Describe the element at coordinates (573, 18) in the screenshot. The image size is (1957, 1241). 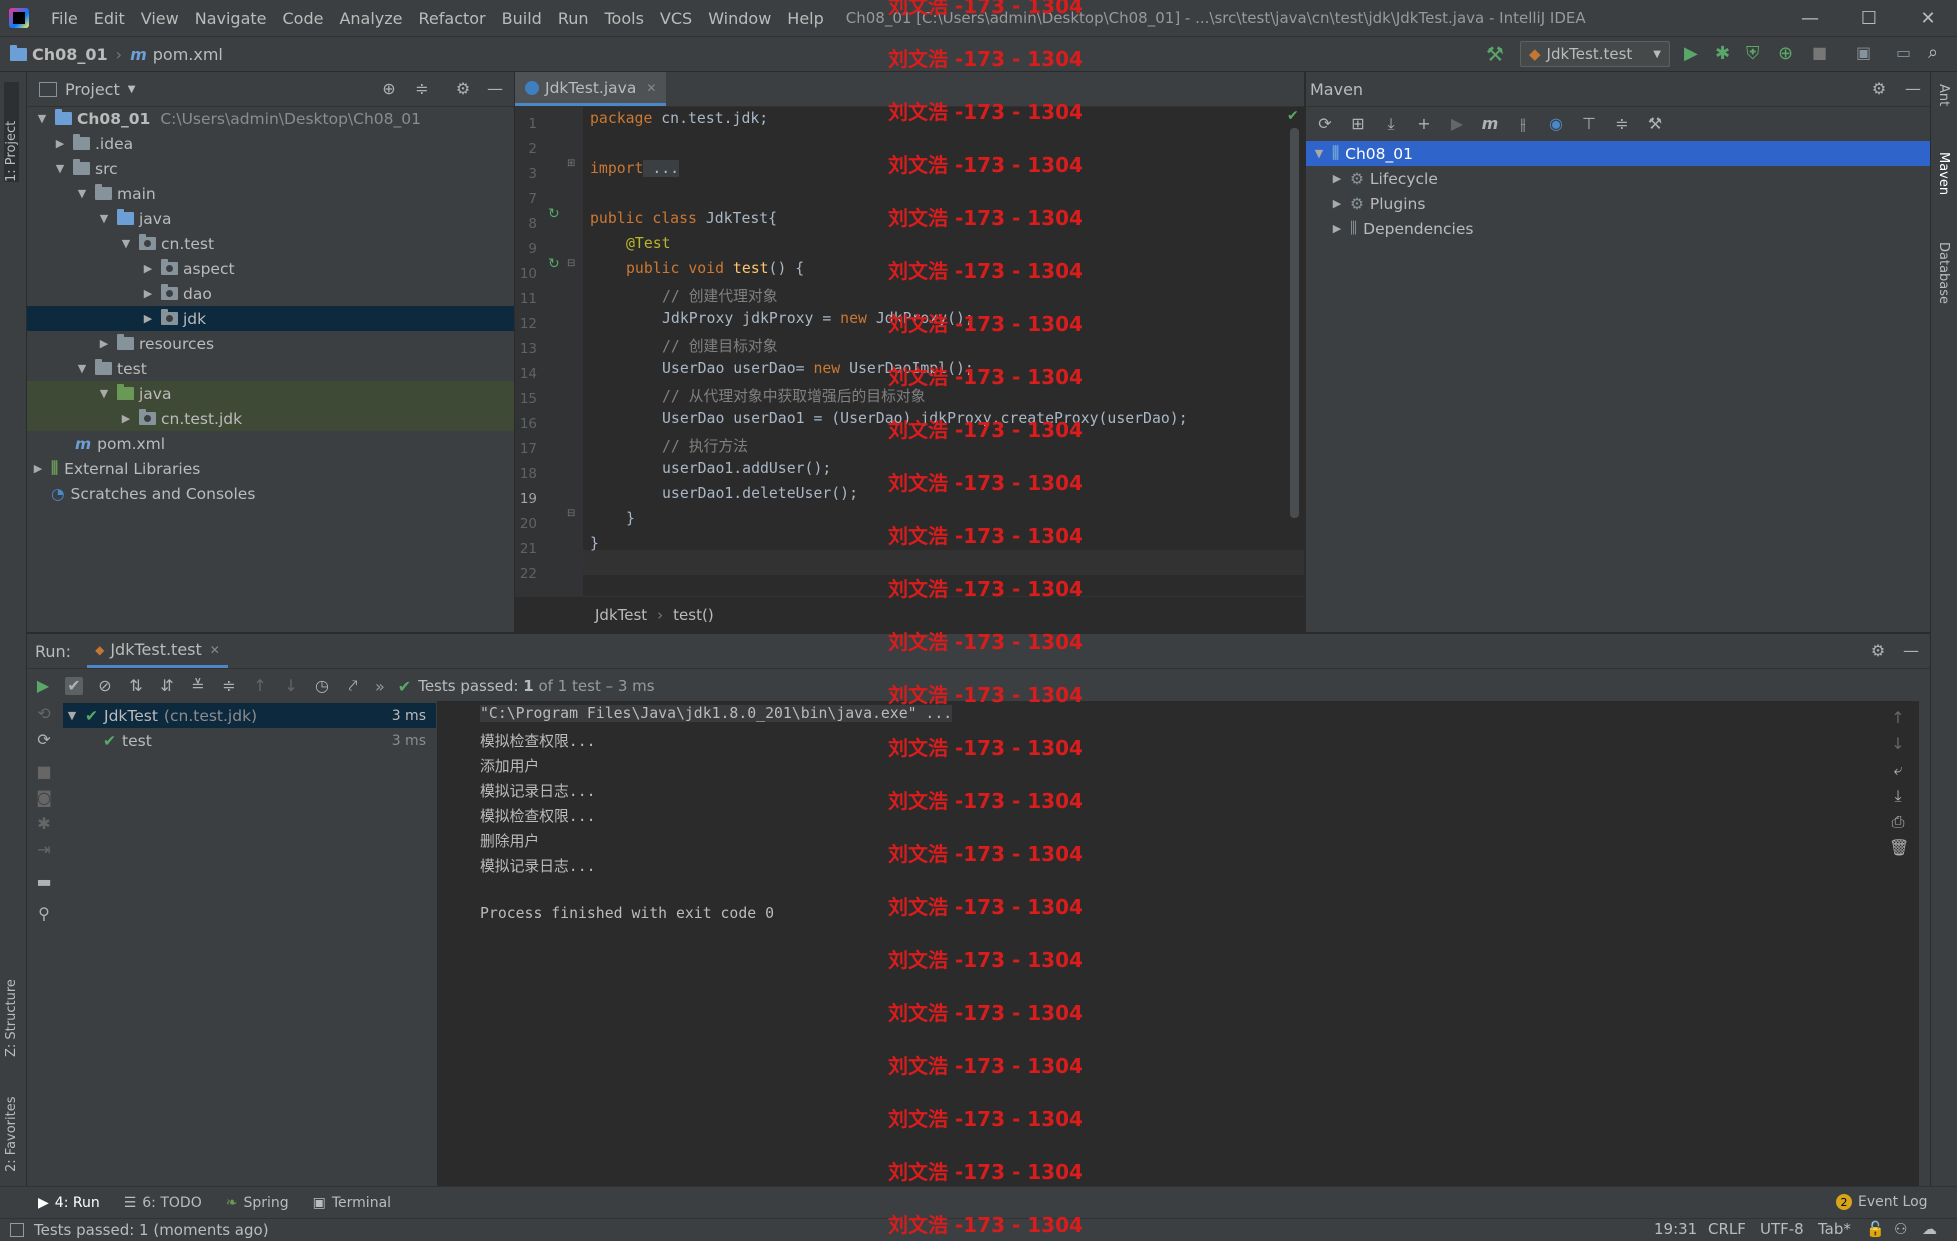
I see `menu-run: Run` at that location.